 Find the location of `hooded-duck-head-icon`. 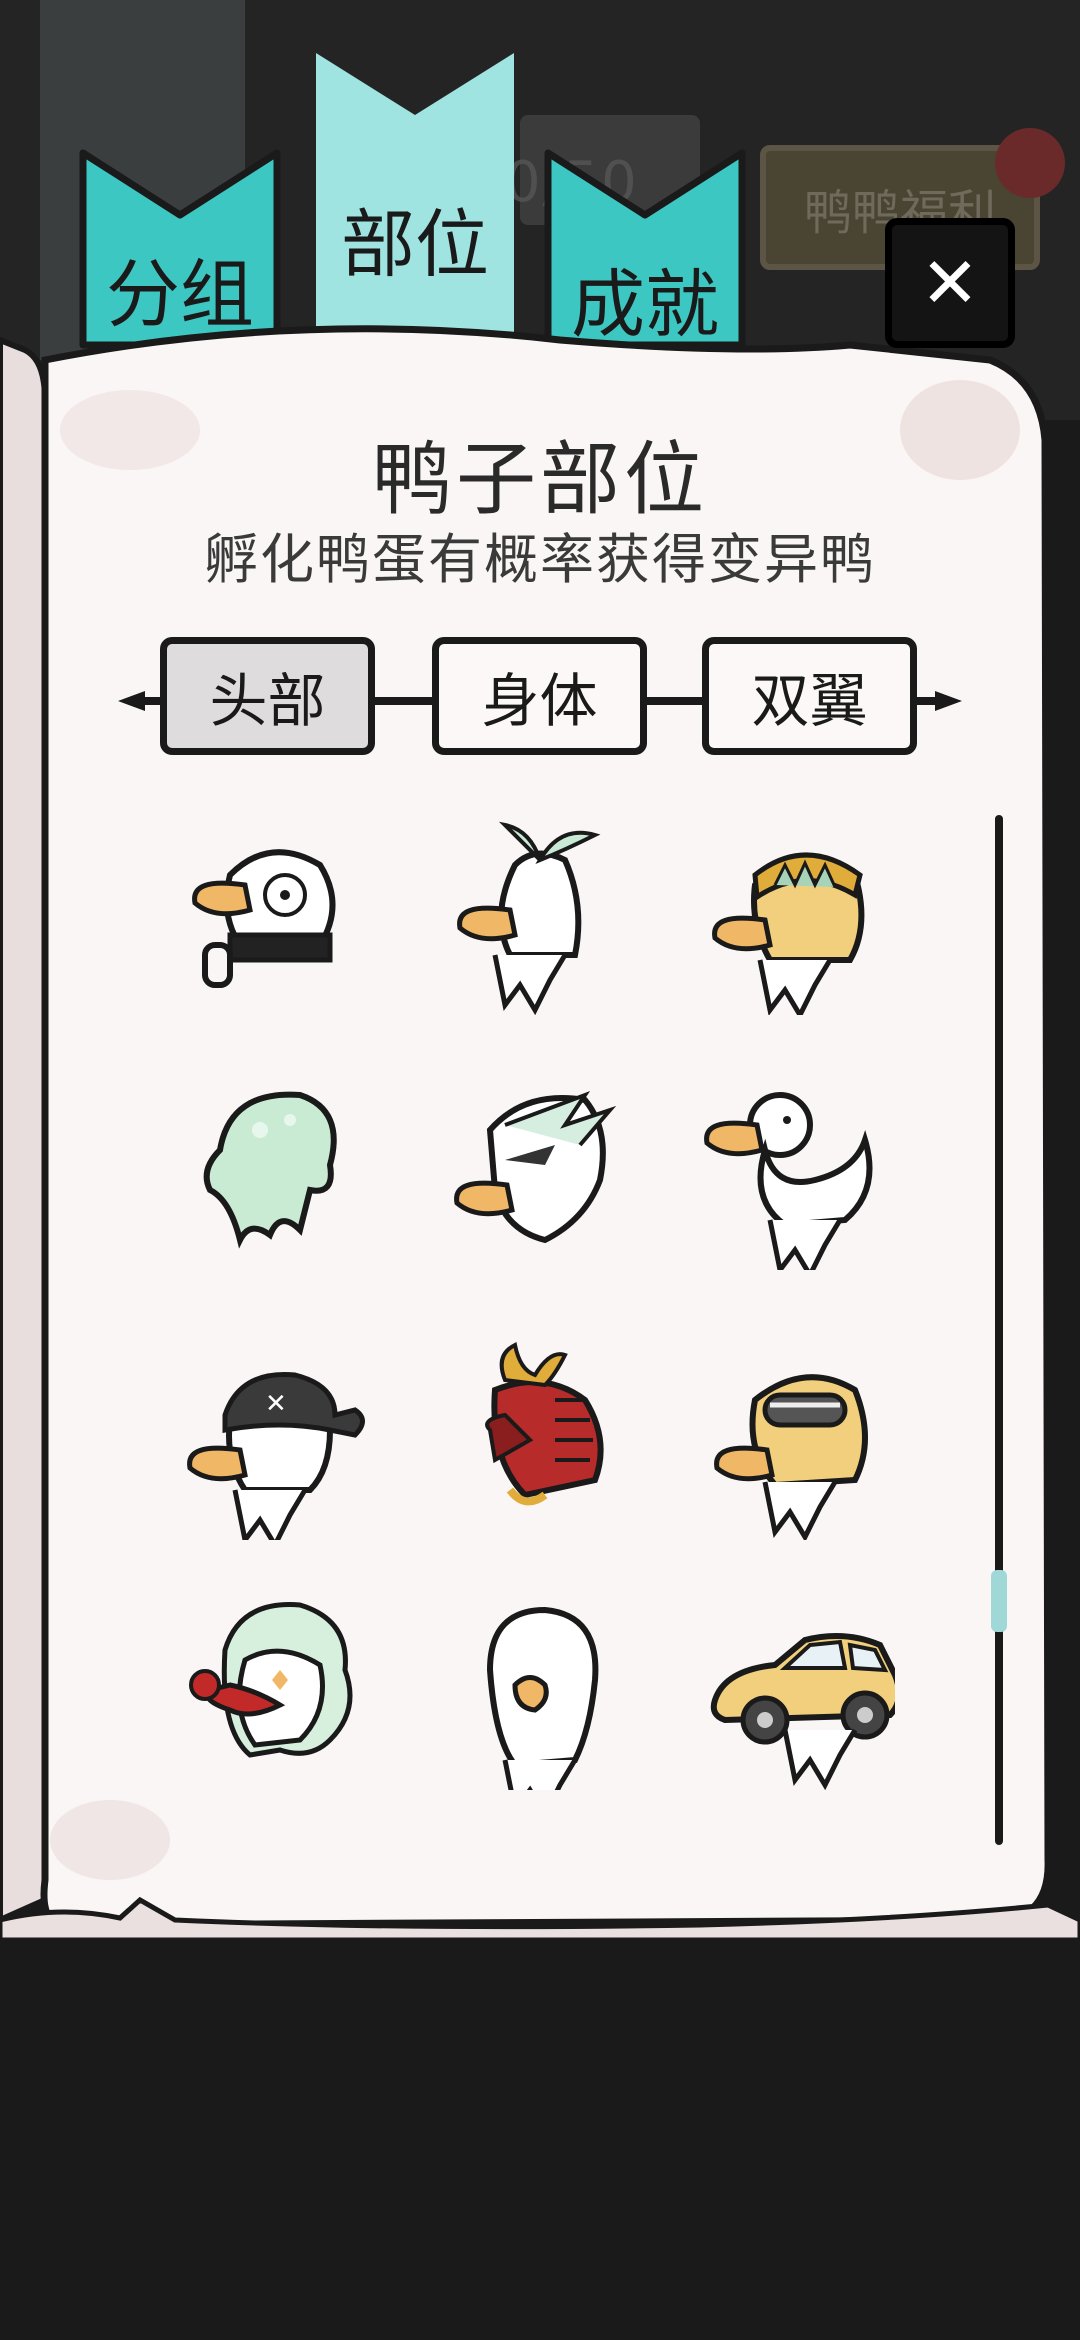

hooded-duck-head-icon is located at coordinates (542, 1713).